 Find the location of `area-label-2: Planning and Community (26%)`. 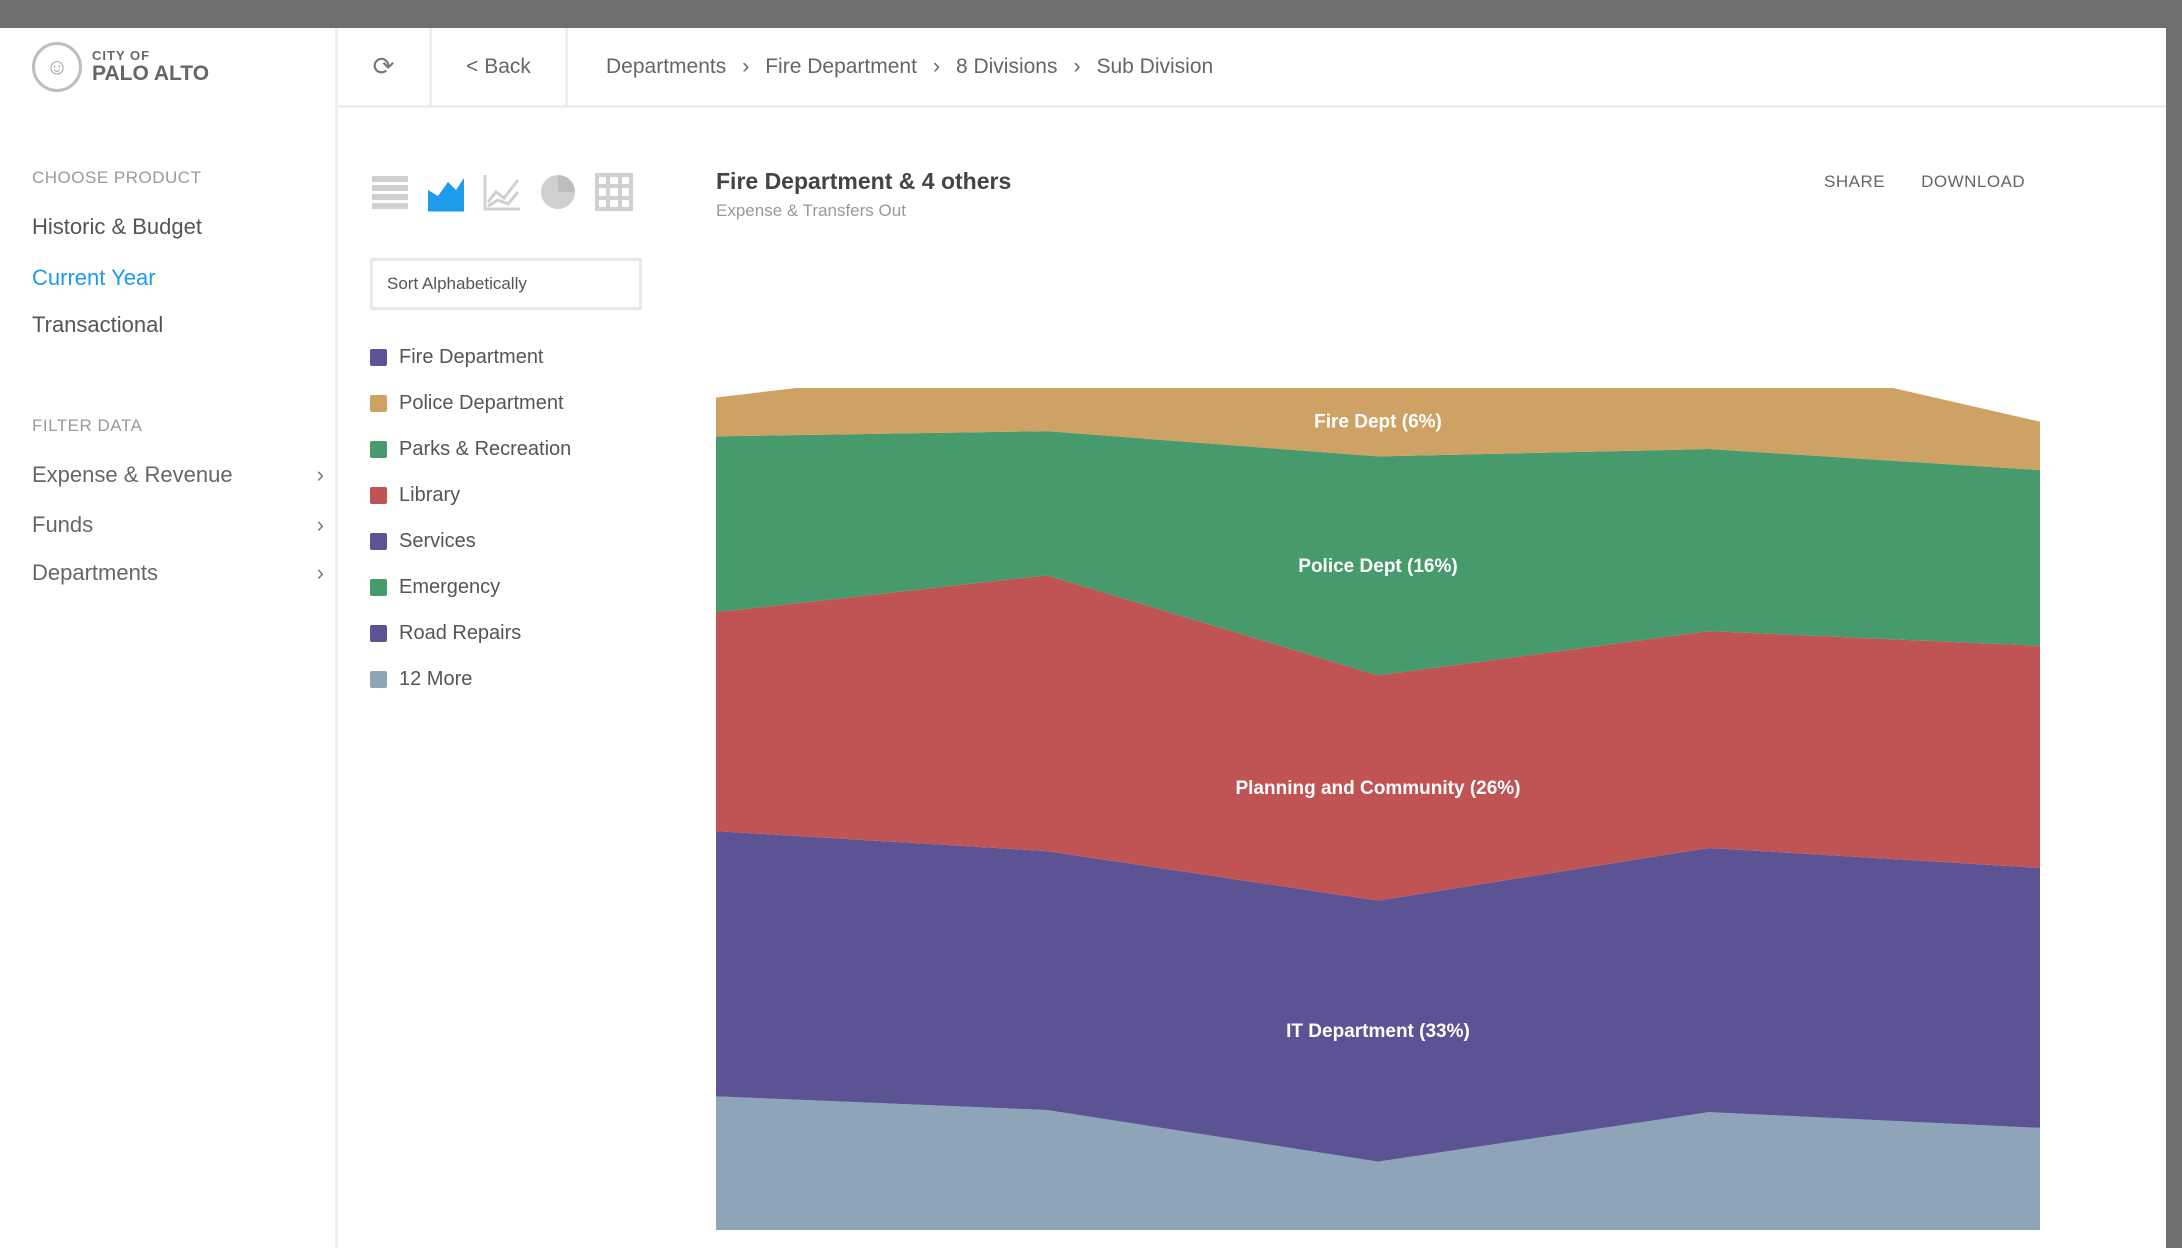

area-label-2: Planning and Community (26%) is located at coordinates (1377, 788).